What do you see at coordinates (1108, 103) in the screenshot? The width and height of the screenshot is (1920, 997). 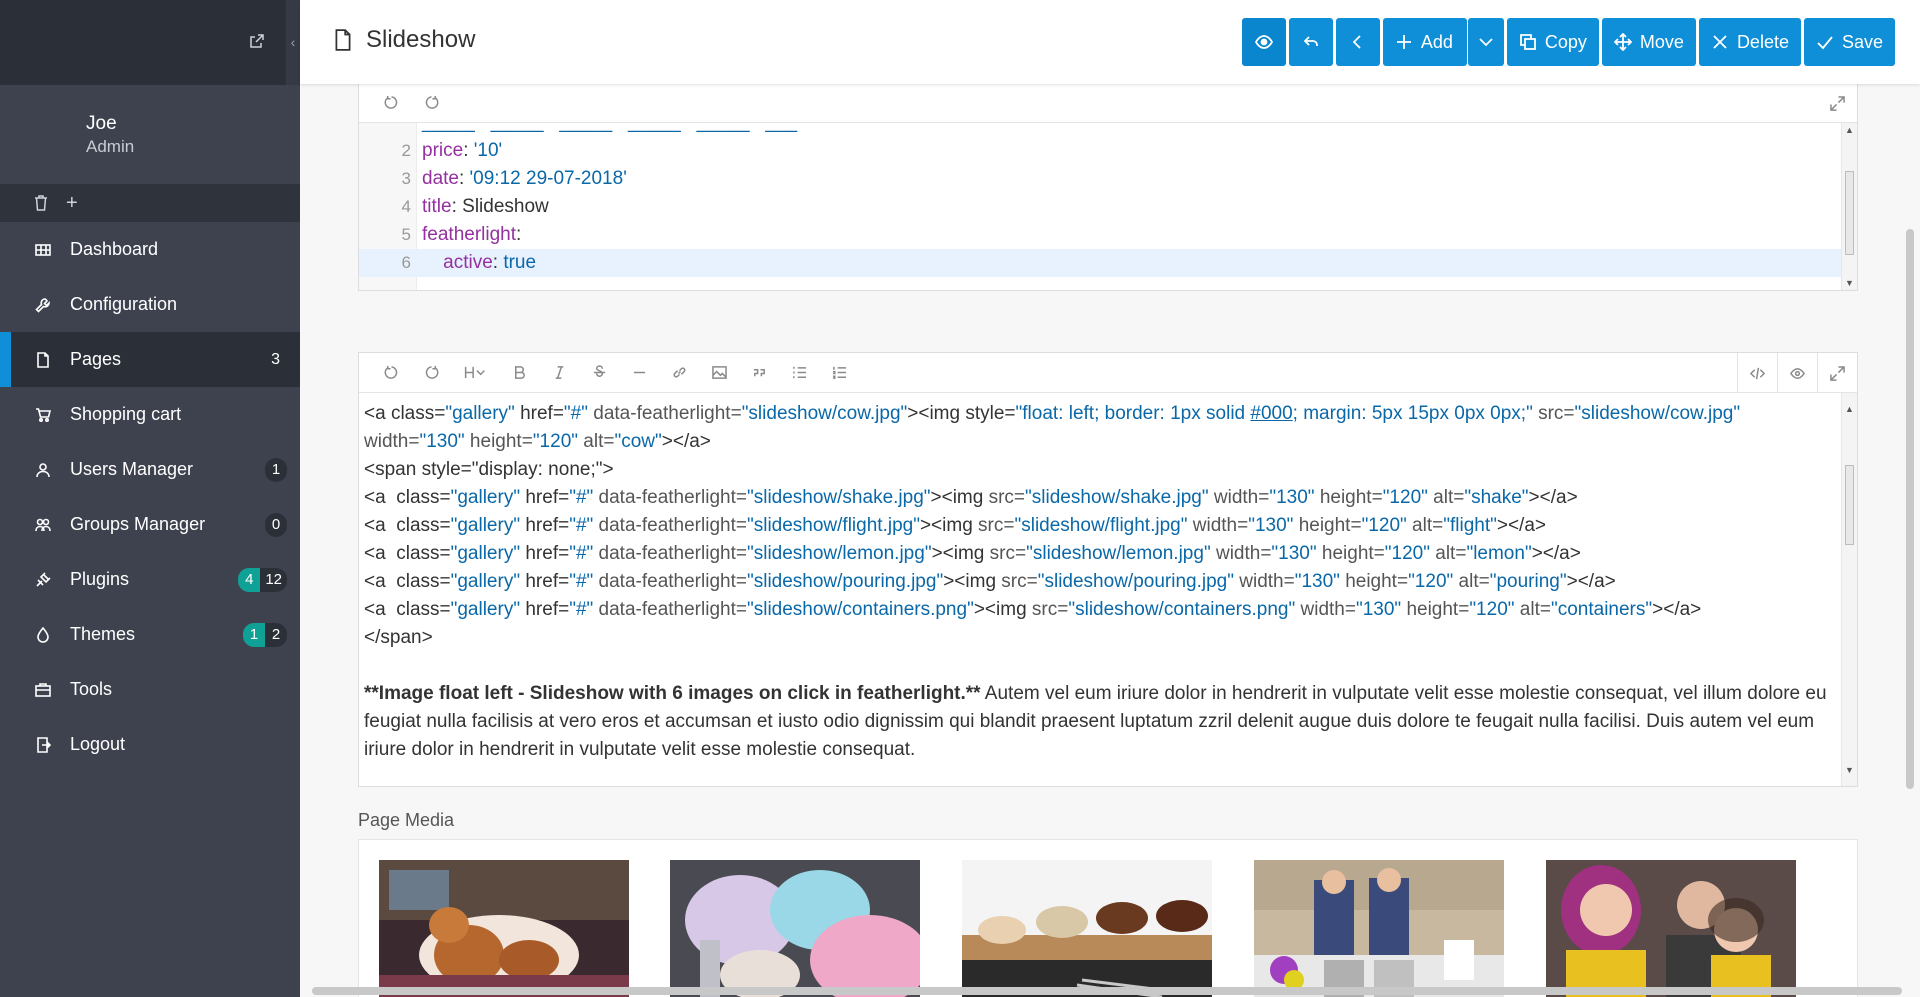 I see `frontmatter-toolbar` at bounding box center [1108, 103].